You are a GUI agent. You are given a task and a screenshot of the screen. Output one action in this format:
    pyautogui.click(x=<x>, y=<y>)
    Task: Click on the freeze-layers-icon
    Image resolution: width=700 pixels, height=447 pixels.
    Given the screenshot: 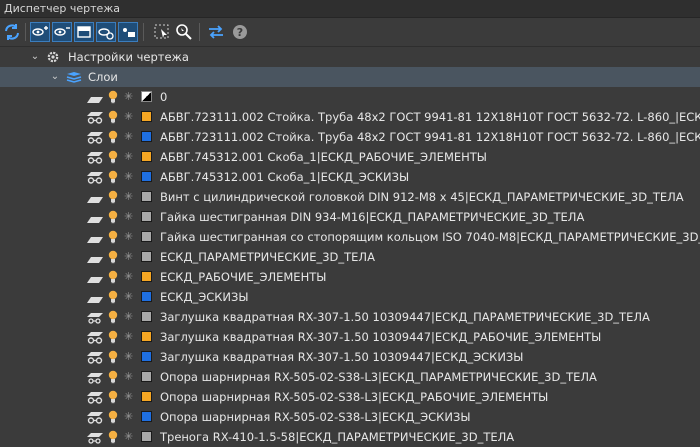 What is the action you would take?
    pyautogui.click(x=106, y=32)
    